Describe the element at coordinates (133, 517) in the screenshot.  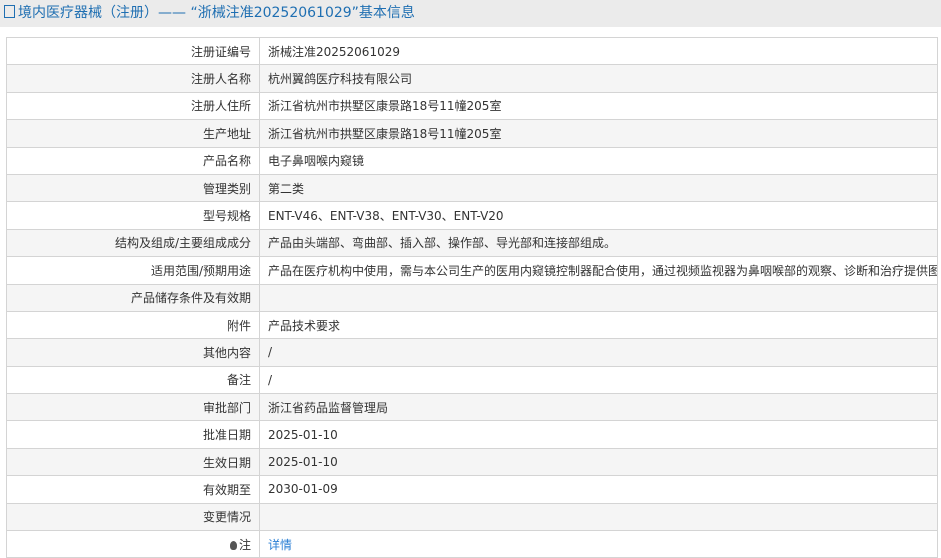
I see `row-label: 变更情况` at that location.